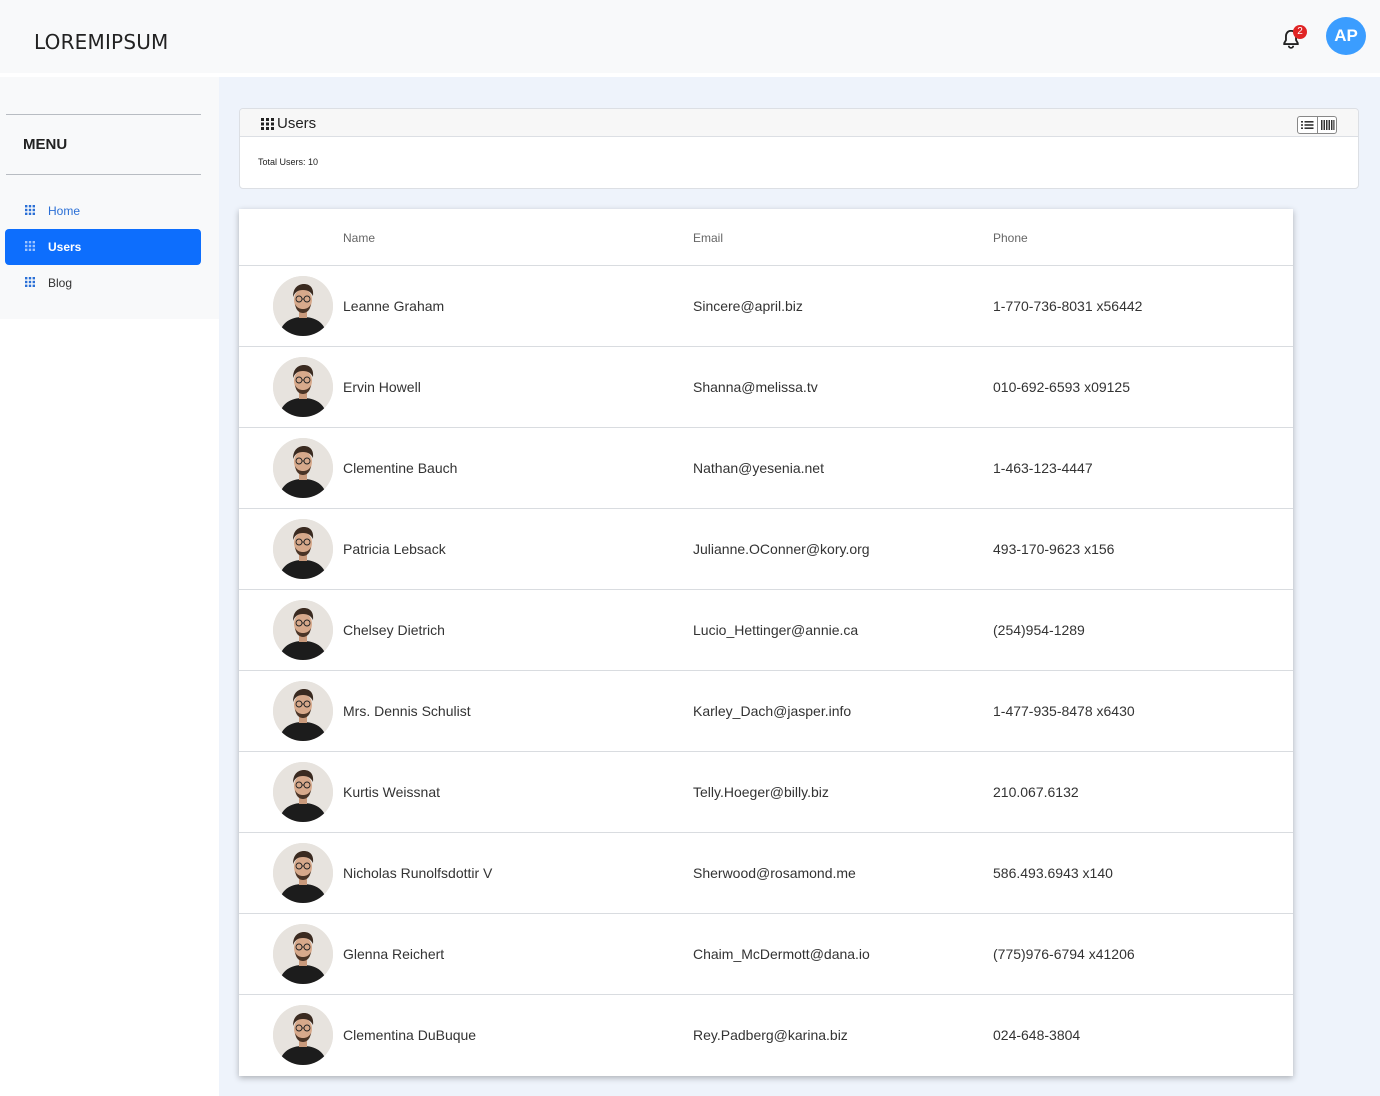  I want to click on notification-badge: 2, so click(1300, 32).